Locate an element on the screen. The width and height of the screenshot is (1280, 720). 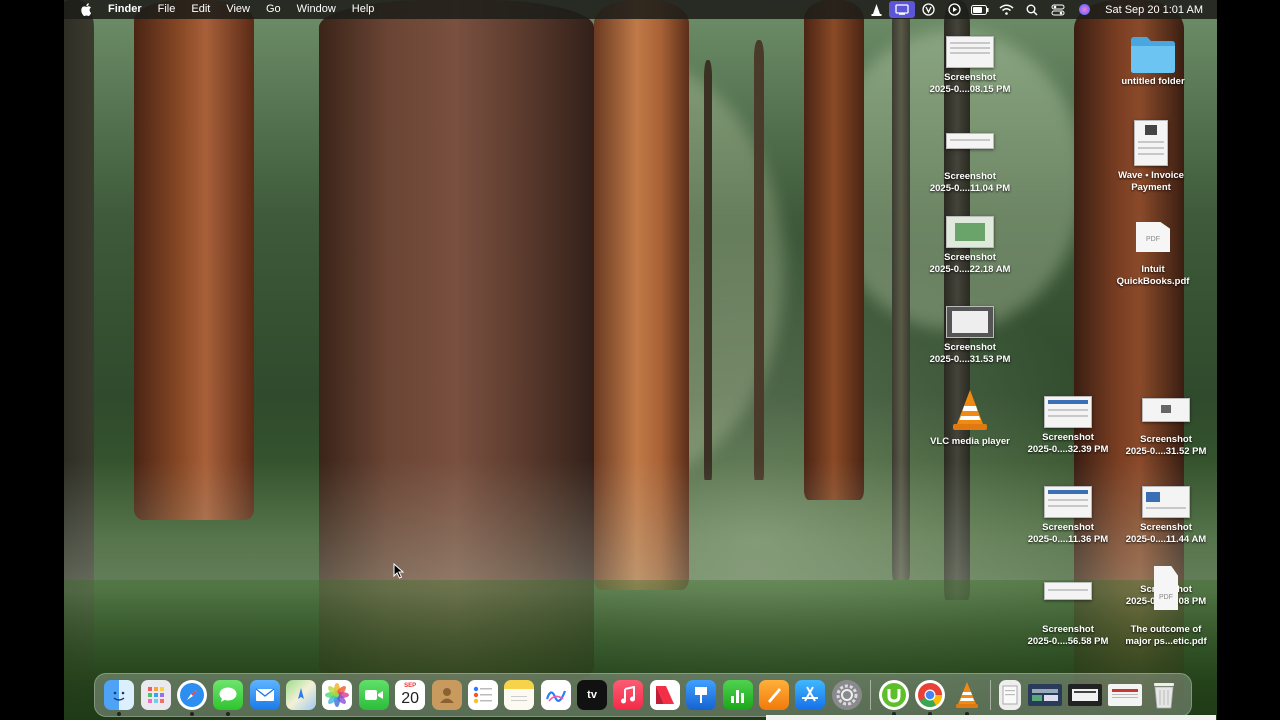
icon-sublabel: 2025-0....56.58 PM is located at coordinates (1068, 641).